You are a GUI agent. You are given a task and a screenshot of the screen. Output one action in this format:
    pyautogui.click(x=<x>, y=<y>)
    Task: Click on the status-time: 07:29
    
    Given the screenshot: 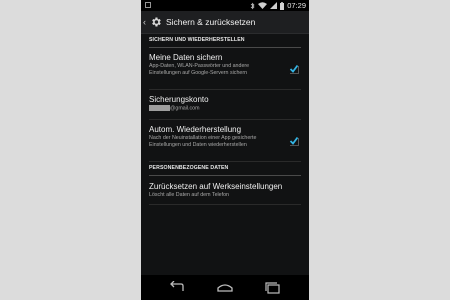 What is the action you would take?
    pyautogui.click(x=296, y=5)
    